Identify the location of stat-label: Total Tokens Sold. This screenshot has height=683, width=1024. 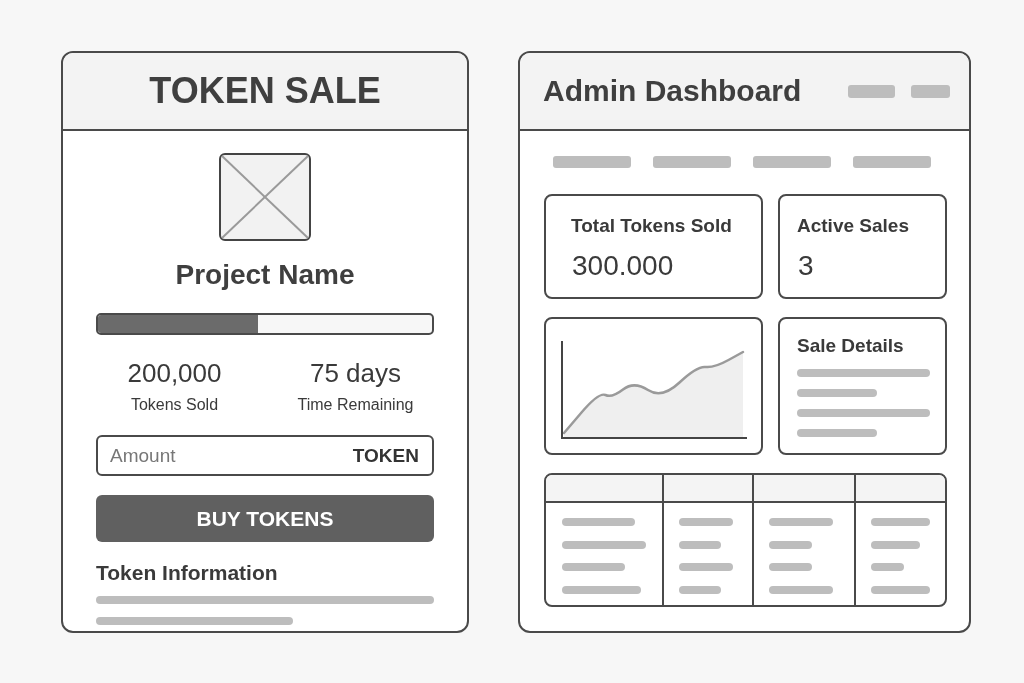
(651, 225).